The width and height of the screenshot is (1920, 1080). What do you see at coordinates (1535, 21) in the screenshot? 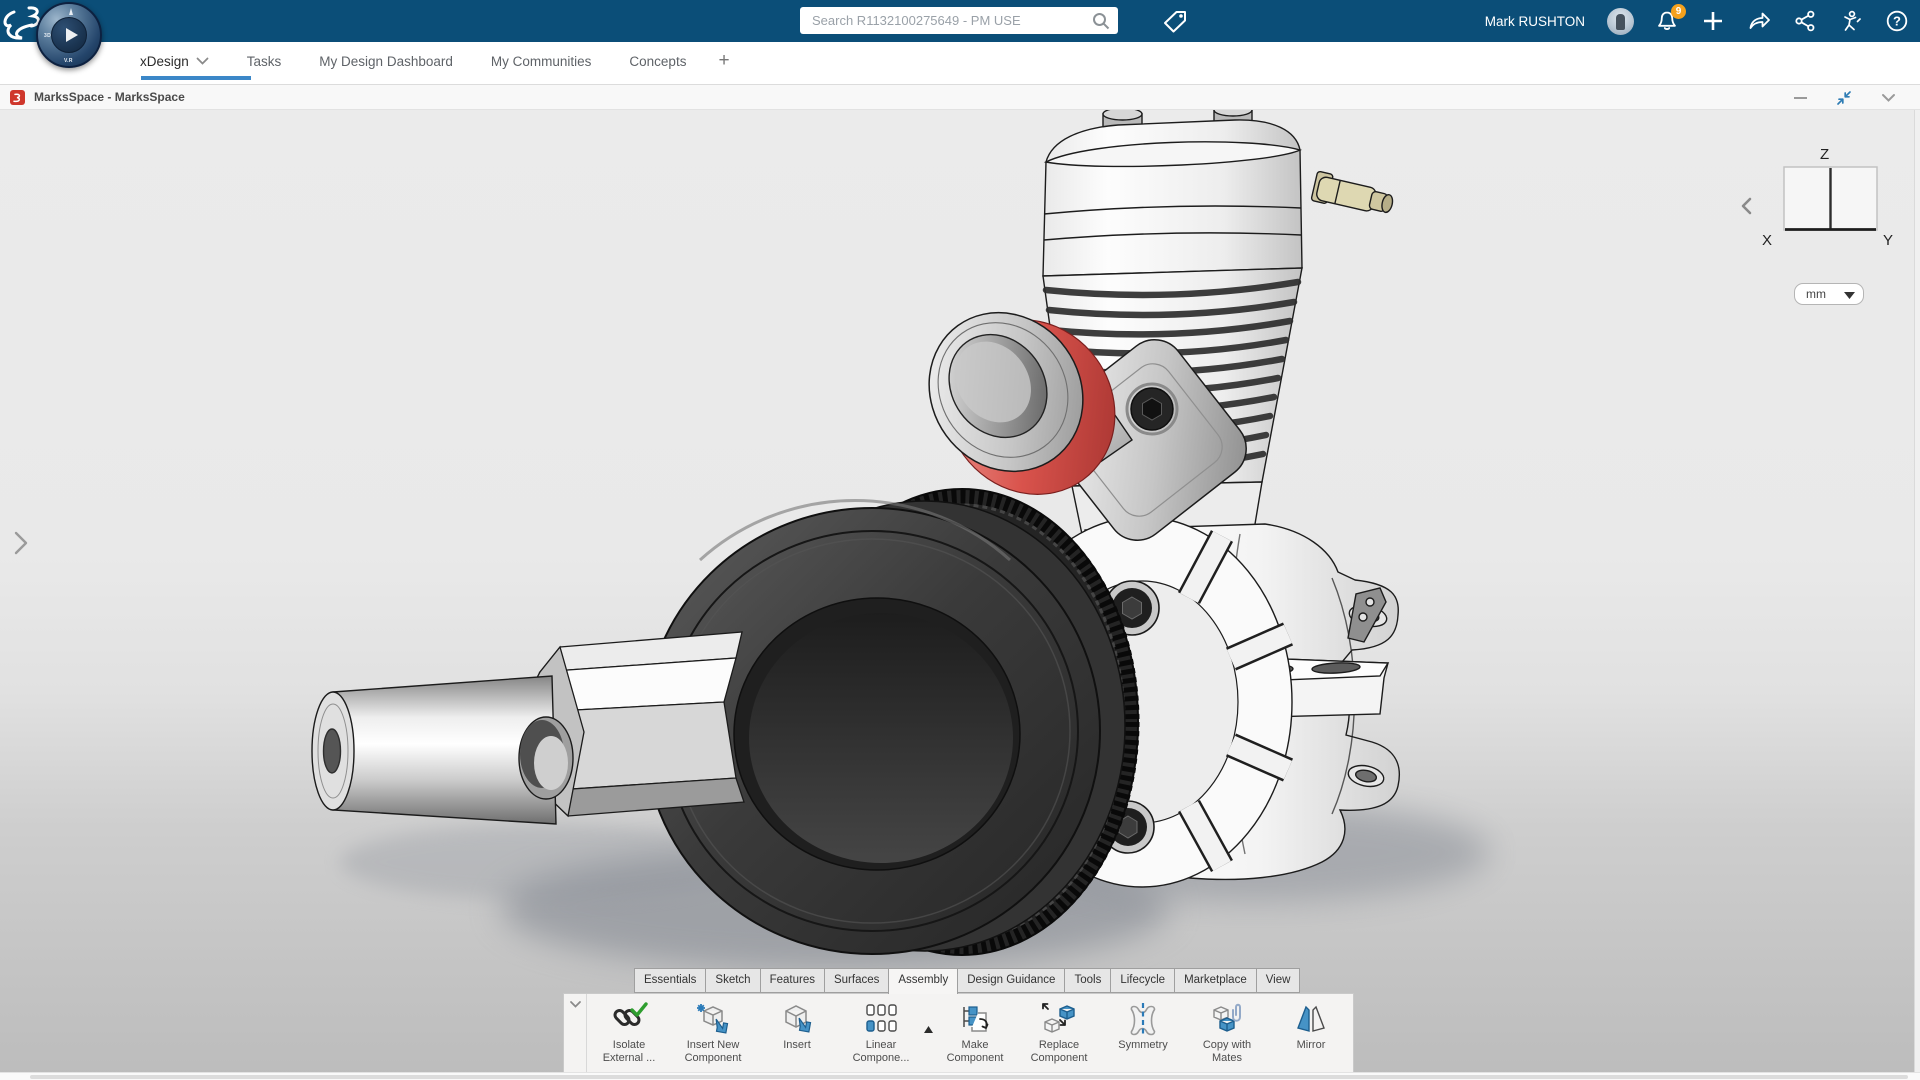
I see `user-name: Mark RUSHTON` at bounding box center [1535, 21].